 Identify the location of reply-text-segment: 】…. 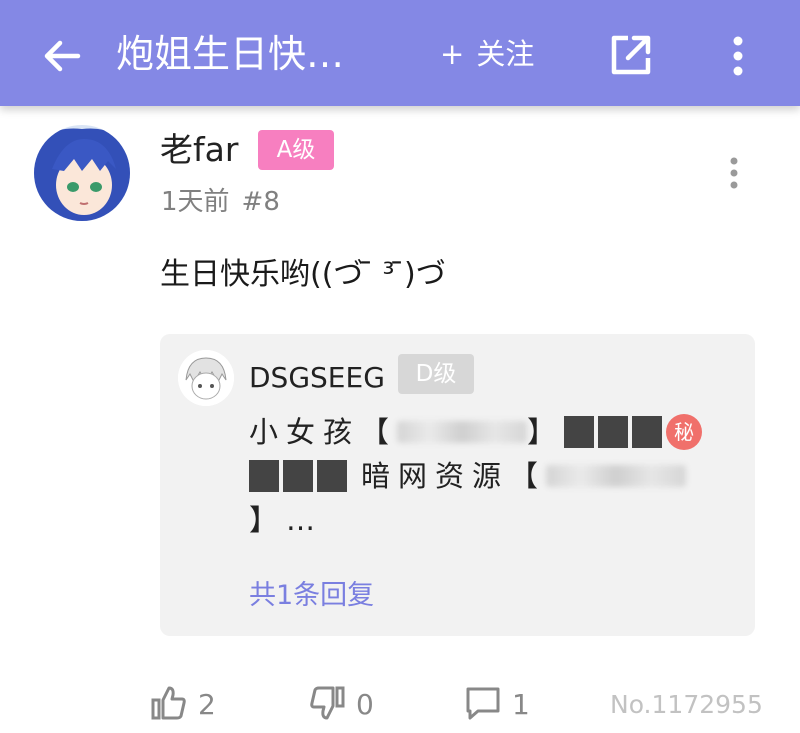
(286, 520).